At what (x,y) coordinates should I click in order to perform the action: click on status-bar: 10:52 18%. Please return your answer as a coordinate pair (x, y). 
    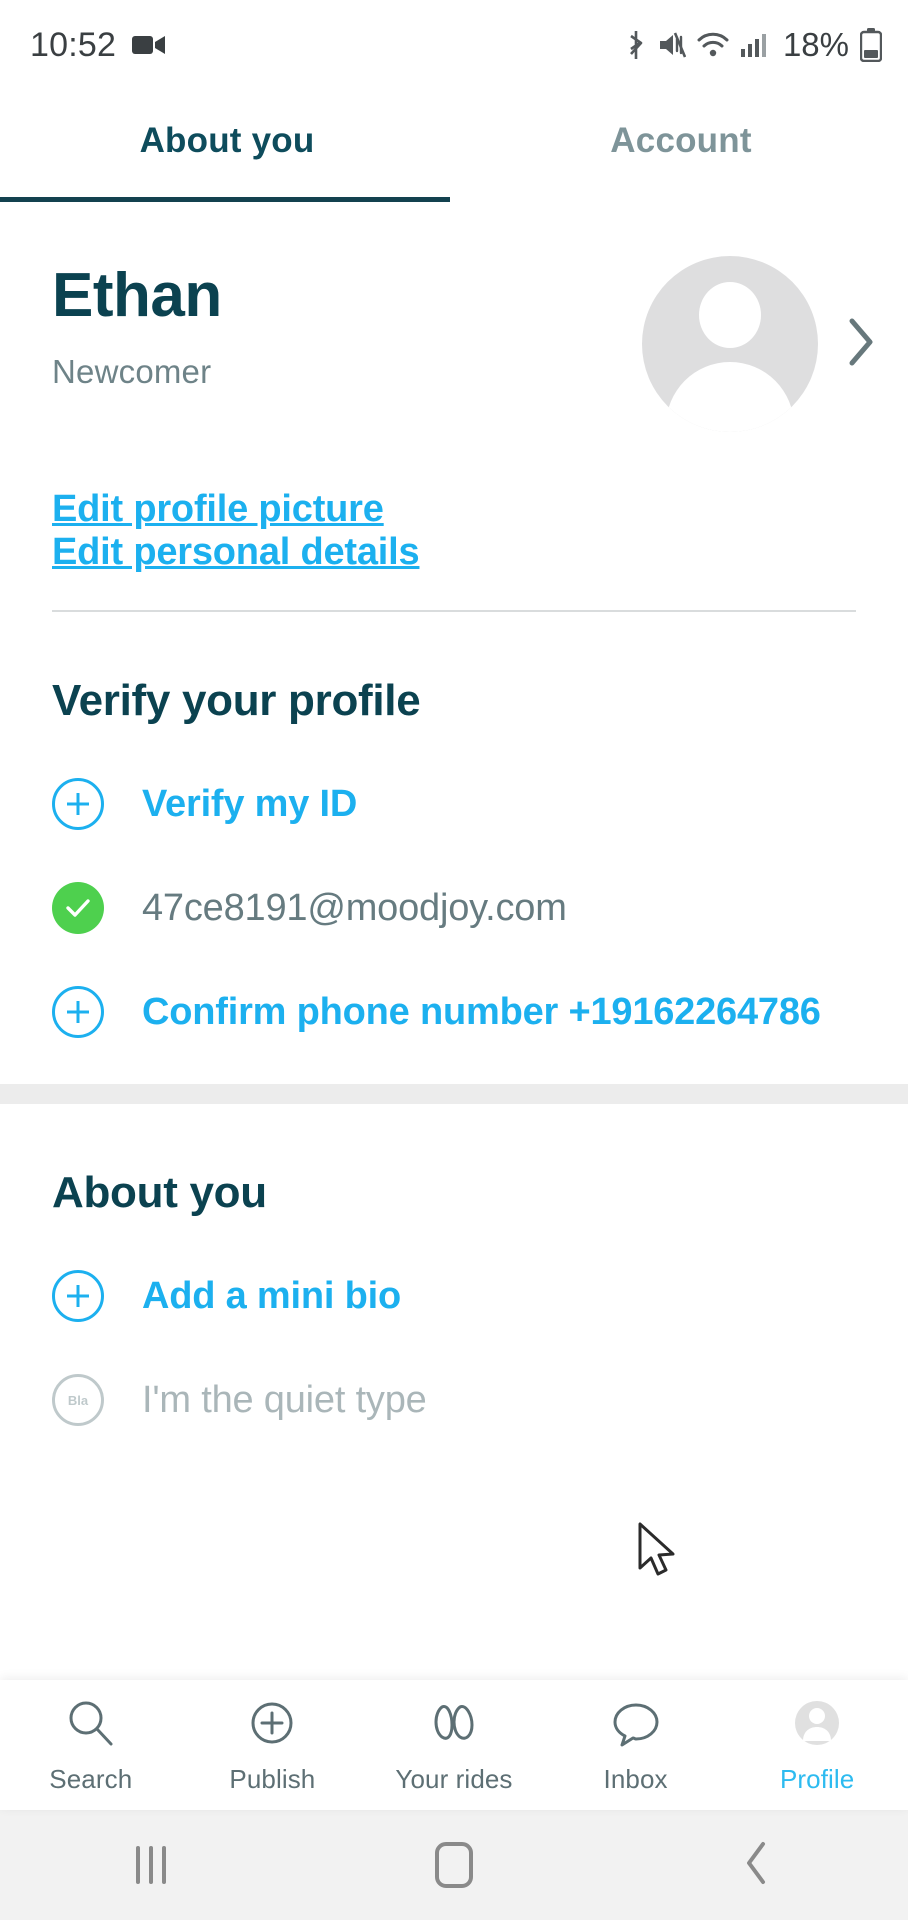
    Looking at the image, I should click on (454, 45).